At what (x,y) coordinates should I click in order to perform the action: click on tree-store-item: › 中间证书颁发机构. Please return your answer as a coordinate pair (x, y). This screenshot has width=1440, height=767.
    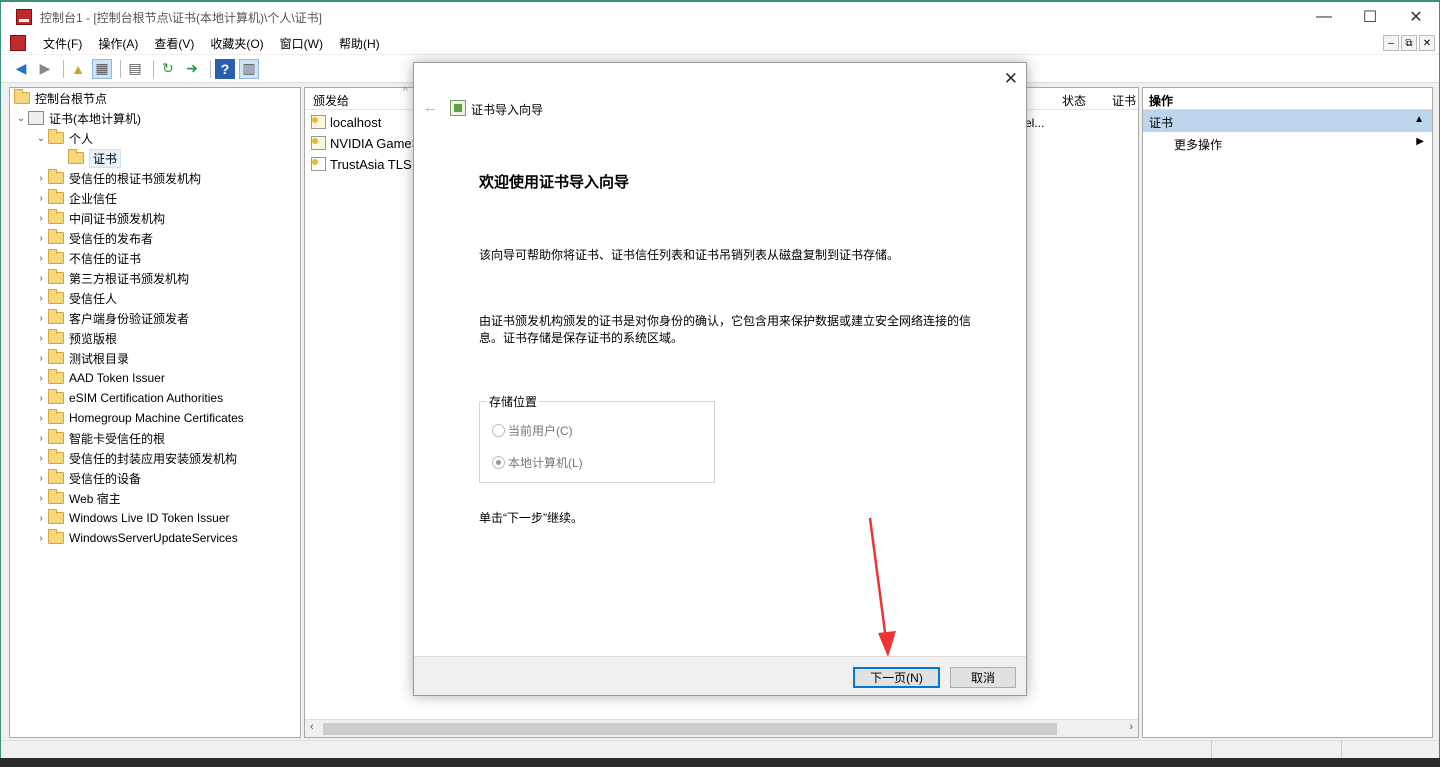
    Looking at the image, I should click on (99, 218).